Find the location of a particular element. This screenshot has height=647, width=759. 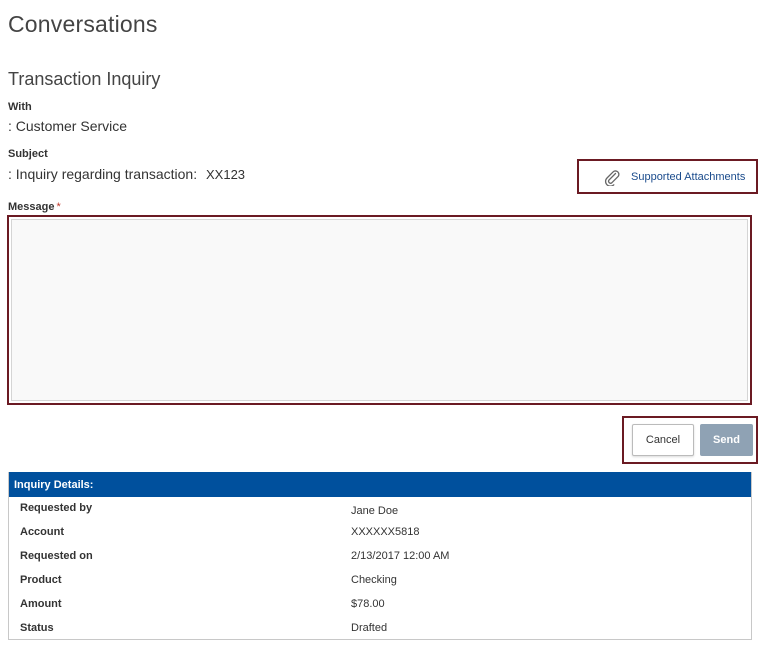

detail-value: Drafted is located at coordinates (369, 628).